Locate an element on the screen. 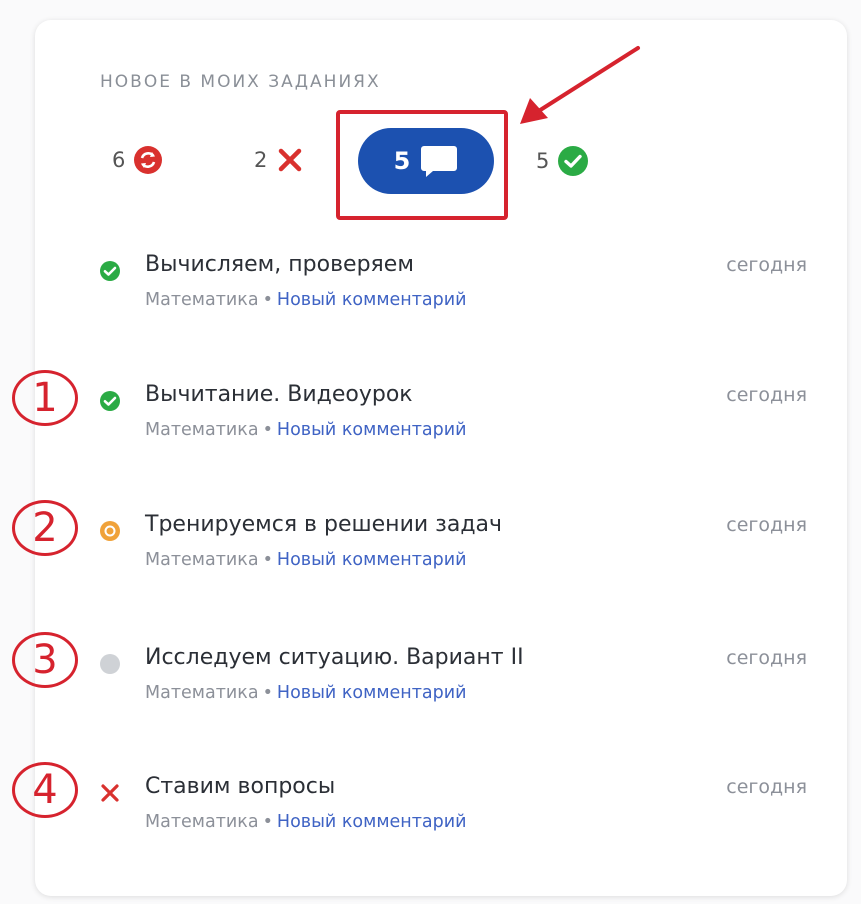 This screenshot has height=904, width=861. rejected-count: 2 is located at coordinates (261, 160).